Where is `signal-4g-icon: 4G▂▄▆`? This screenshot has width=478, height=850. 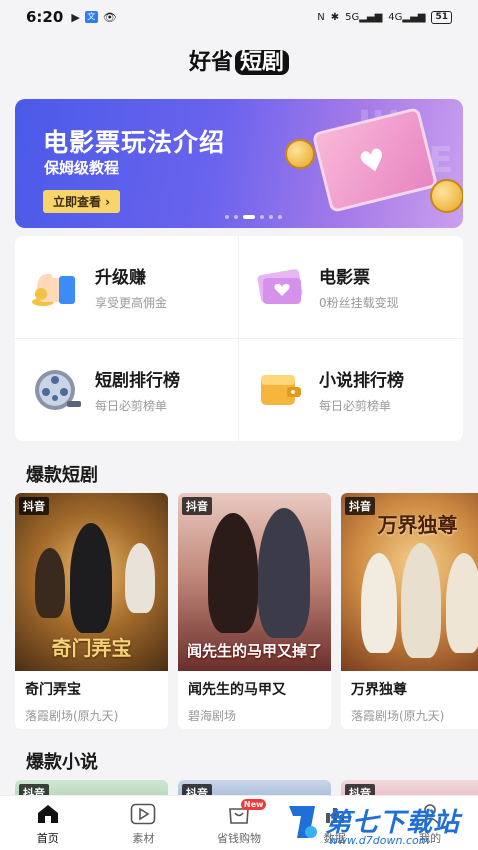 signal-4g-icon: 4G▂▄▆ is located at coordinates (407, 17).